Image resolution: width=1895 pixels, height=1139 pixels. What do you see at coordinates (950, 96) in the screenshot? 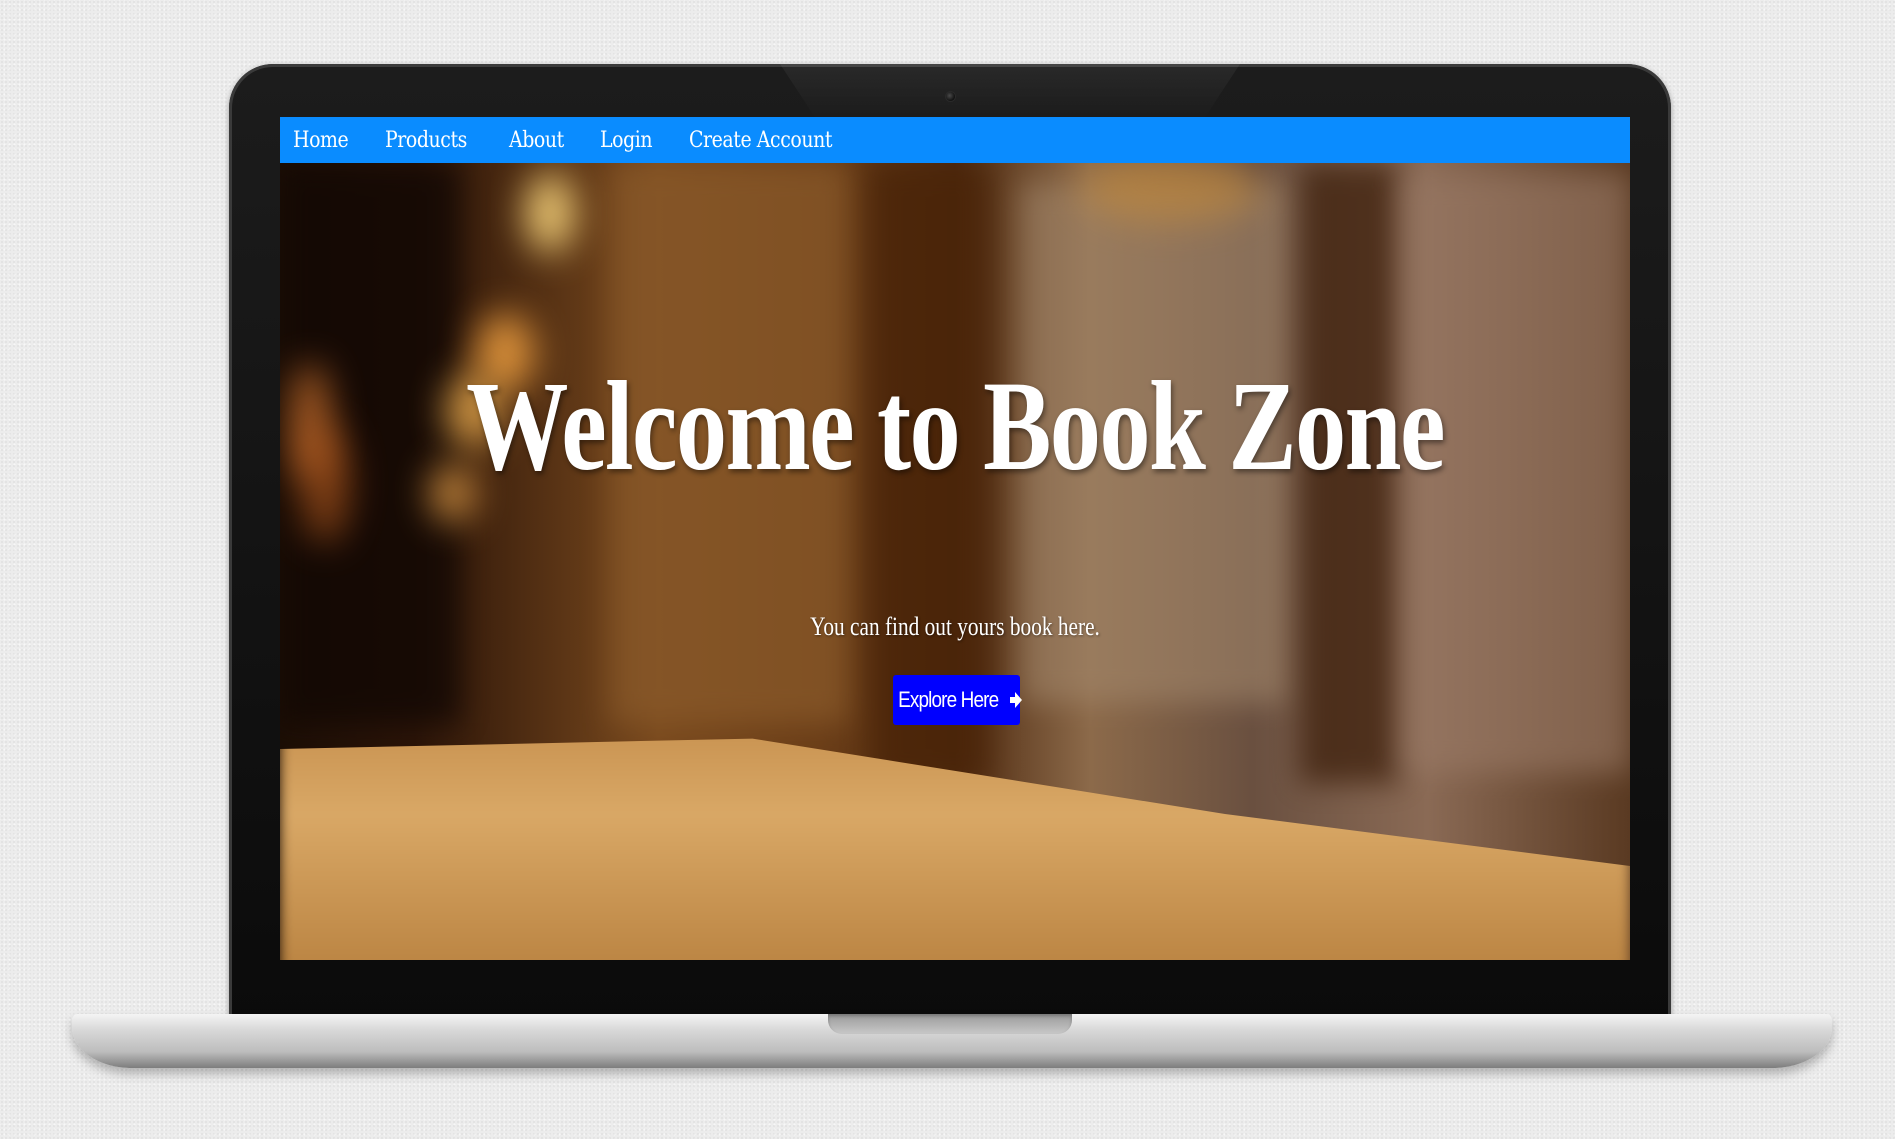
I see `webcam-icon` at bounding box center [950, 96].